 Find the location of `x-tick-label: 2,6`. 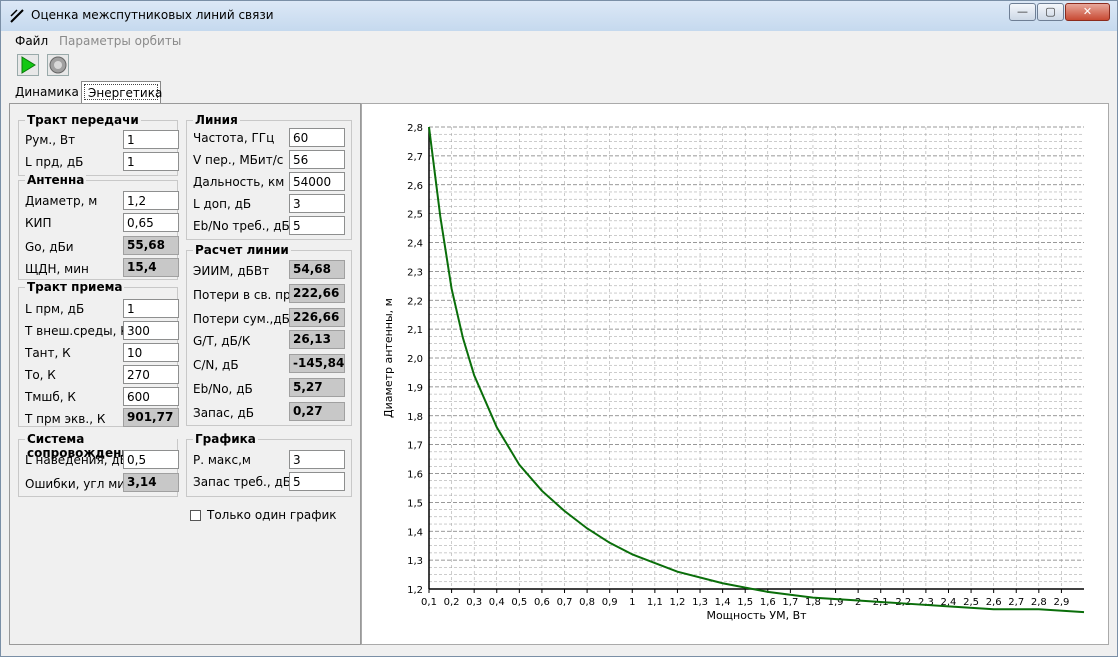

x-tick-label: 2,6 is located at coordinates (994, 602).